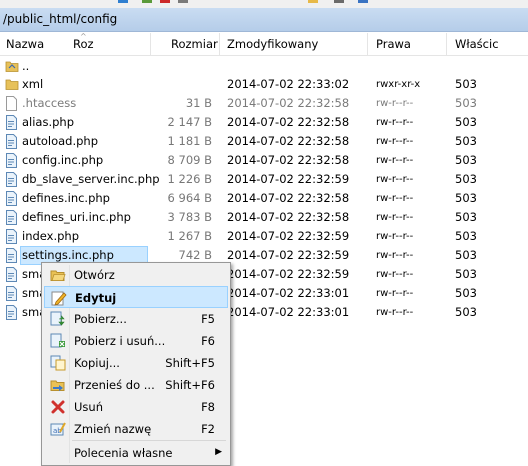 The height and width of the screenshot is (466, 528). Describe the element at coordinates (272, 44) in the screenshot. I see `col-modified: Zmodyfikowany` at that location.